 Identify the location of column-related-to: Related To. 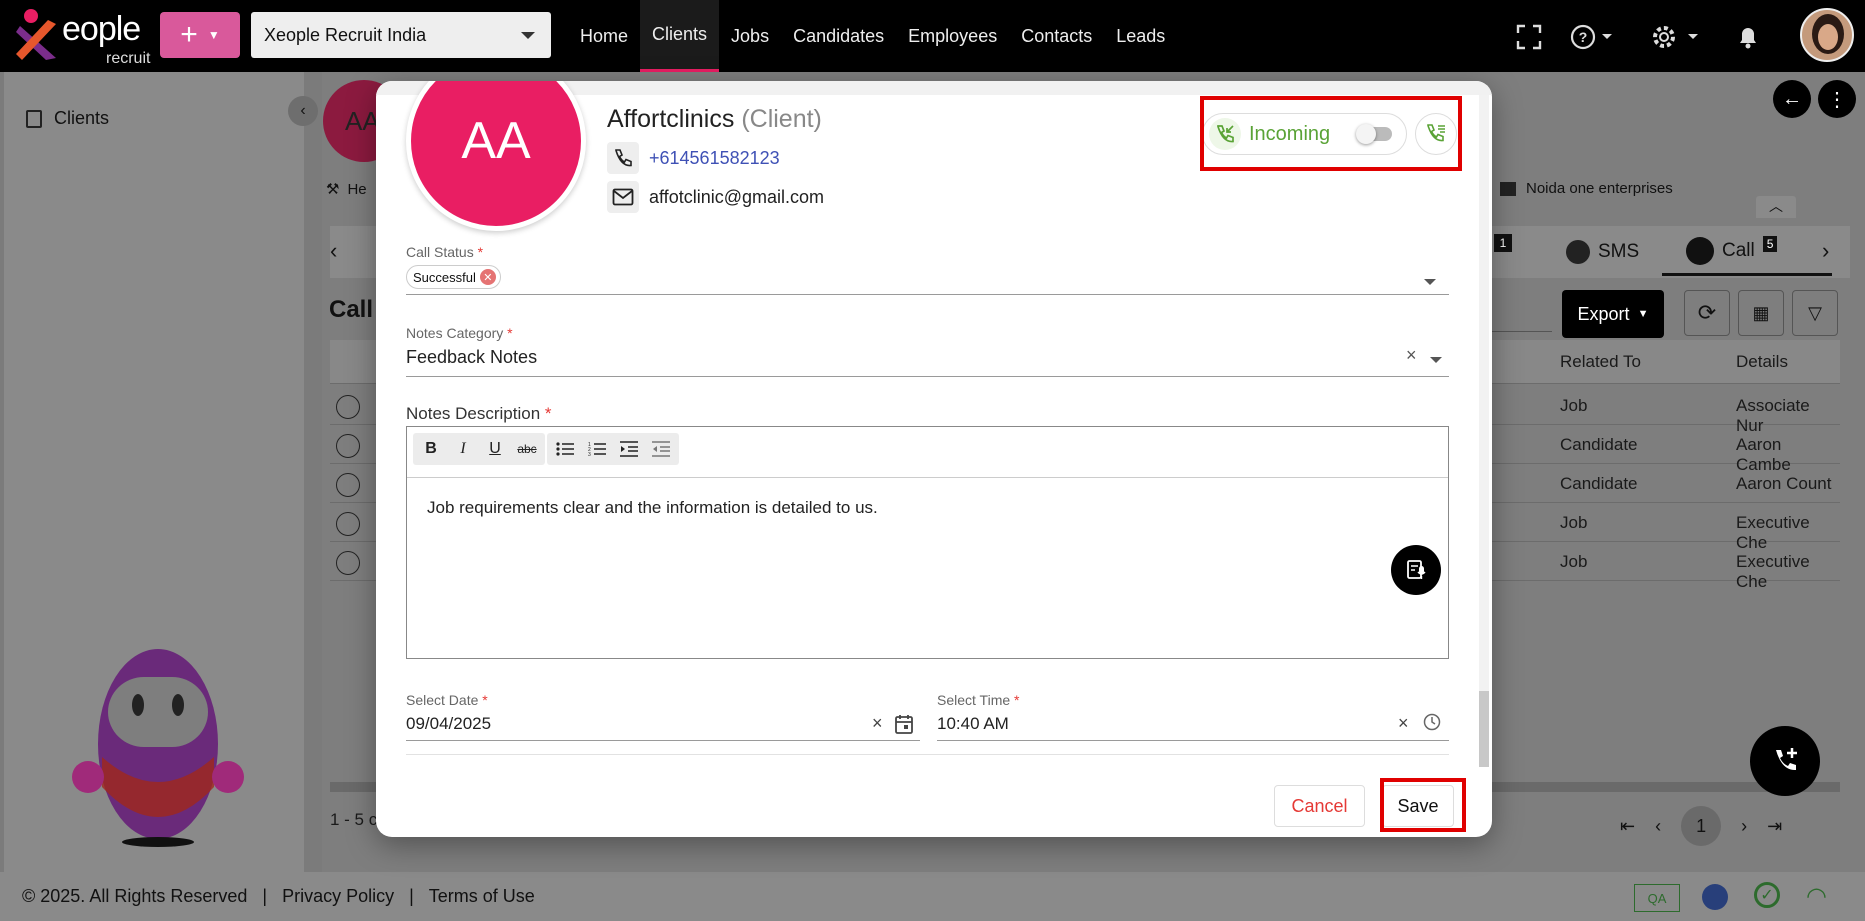
(1600, 361).